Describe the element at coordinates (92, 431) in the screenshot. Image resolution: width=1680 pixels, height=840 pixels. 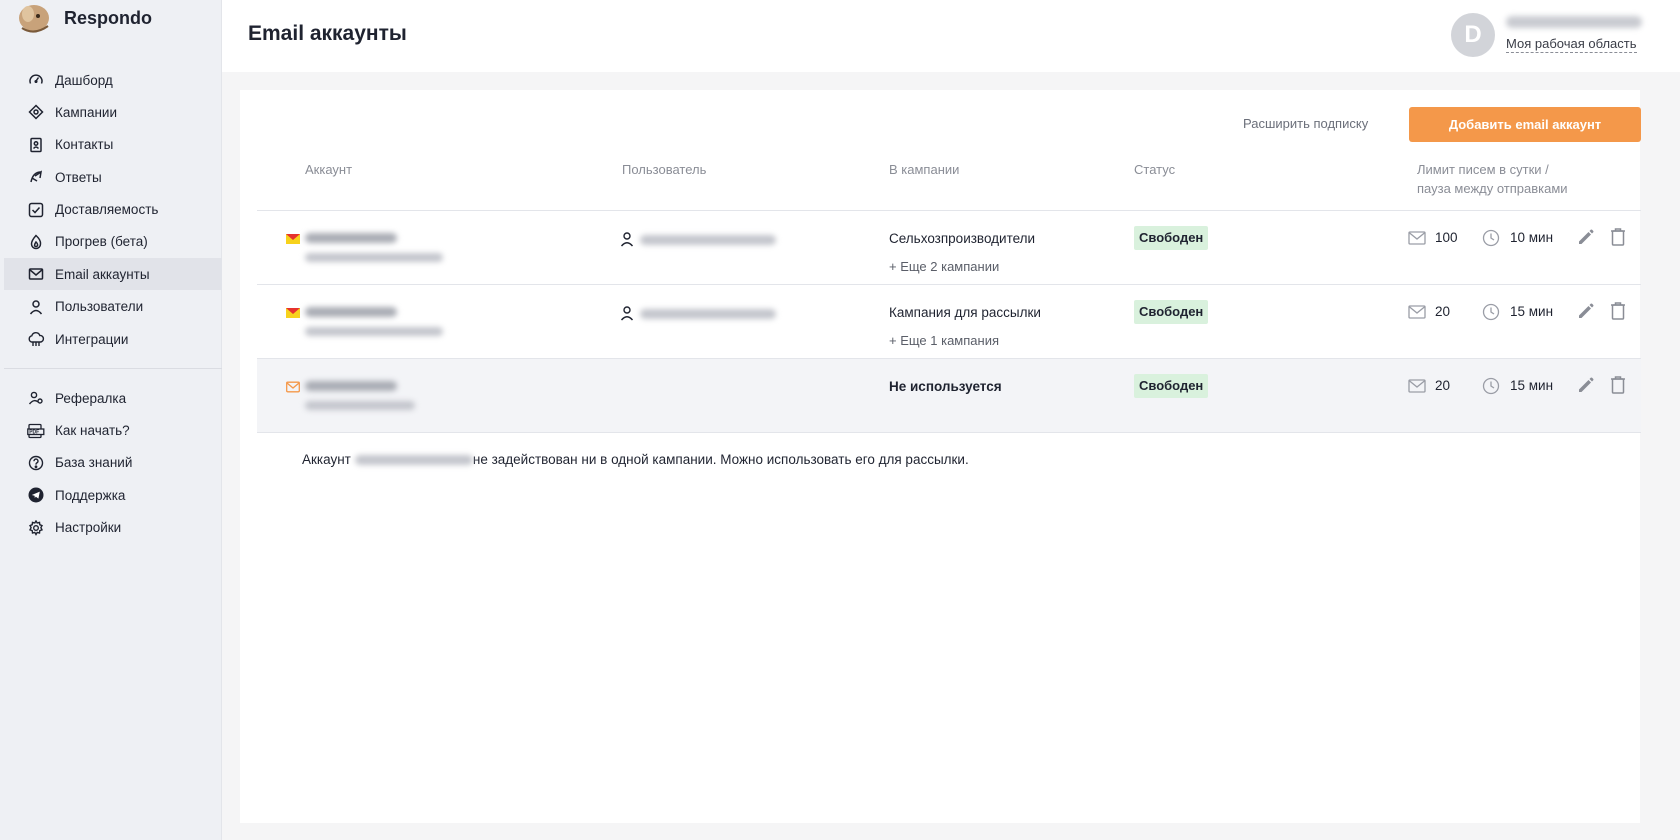
I see `sidebar-item-label: Как начать?` at that location.